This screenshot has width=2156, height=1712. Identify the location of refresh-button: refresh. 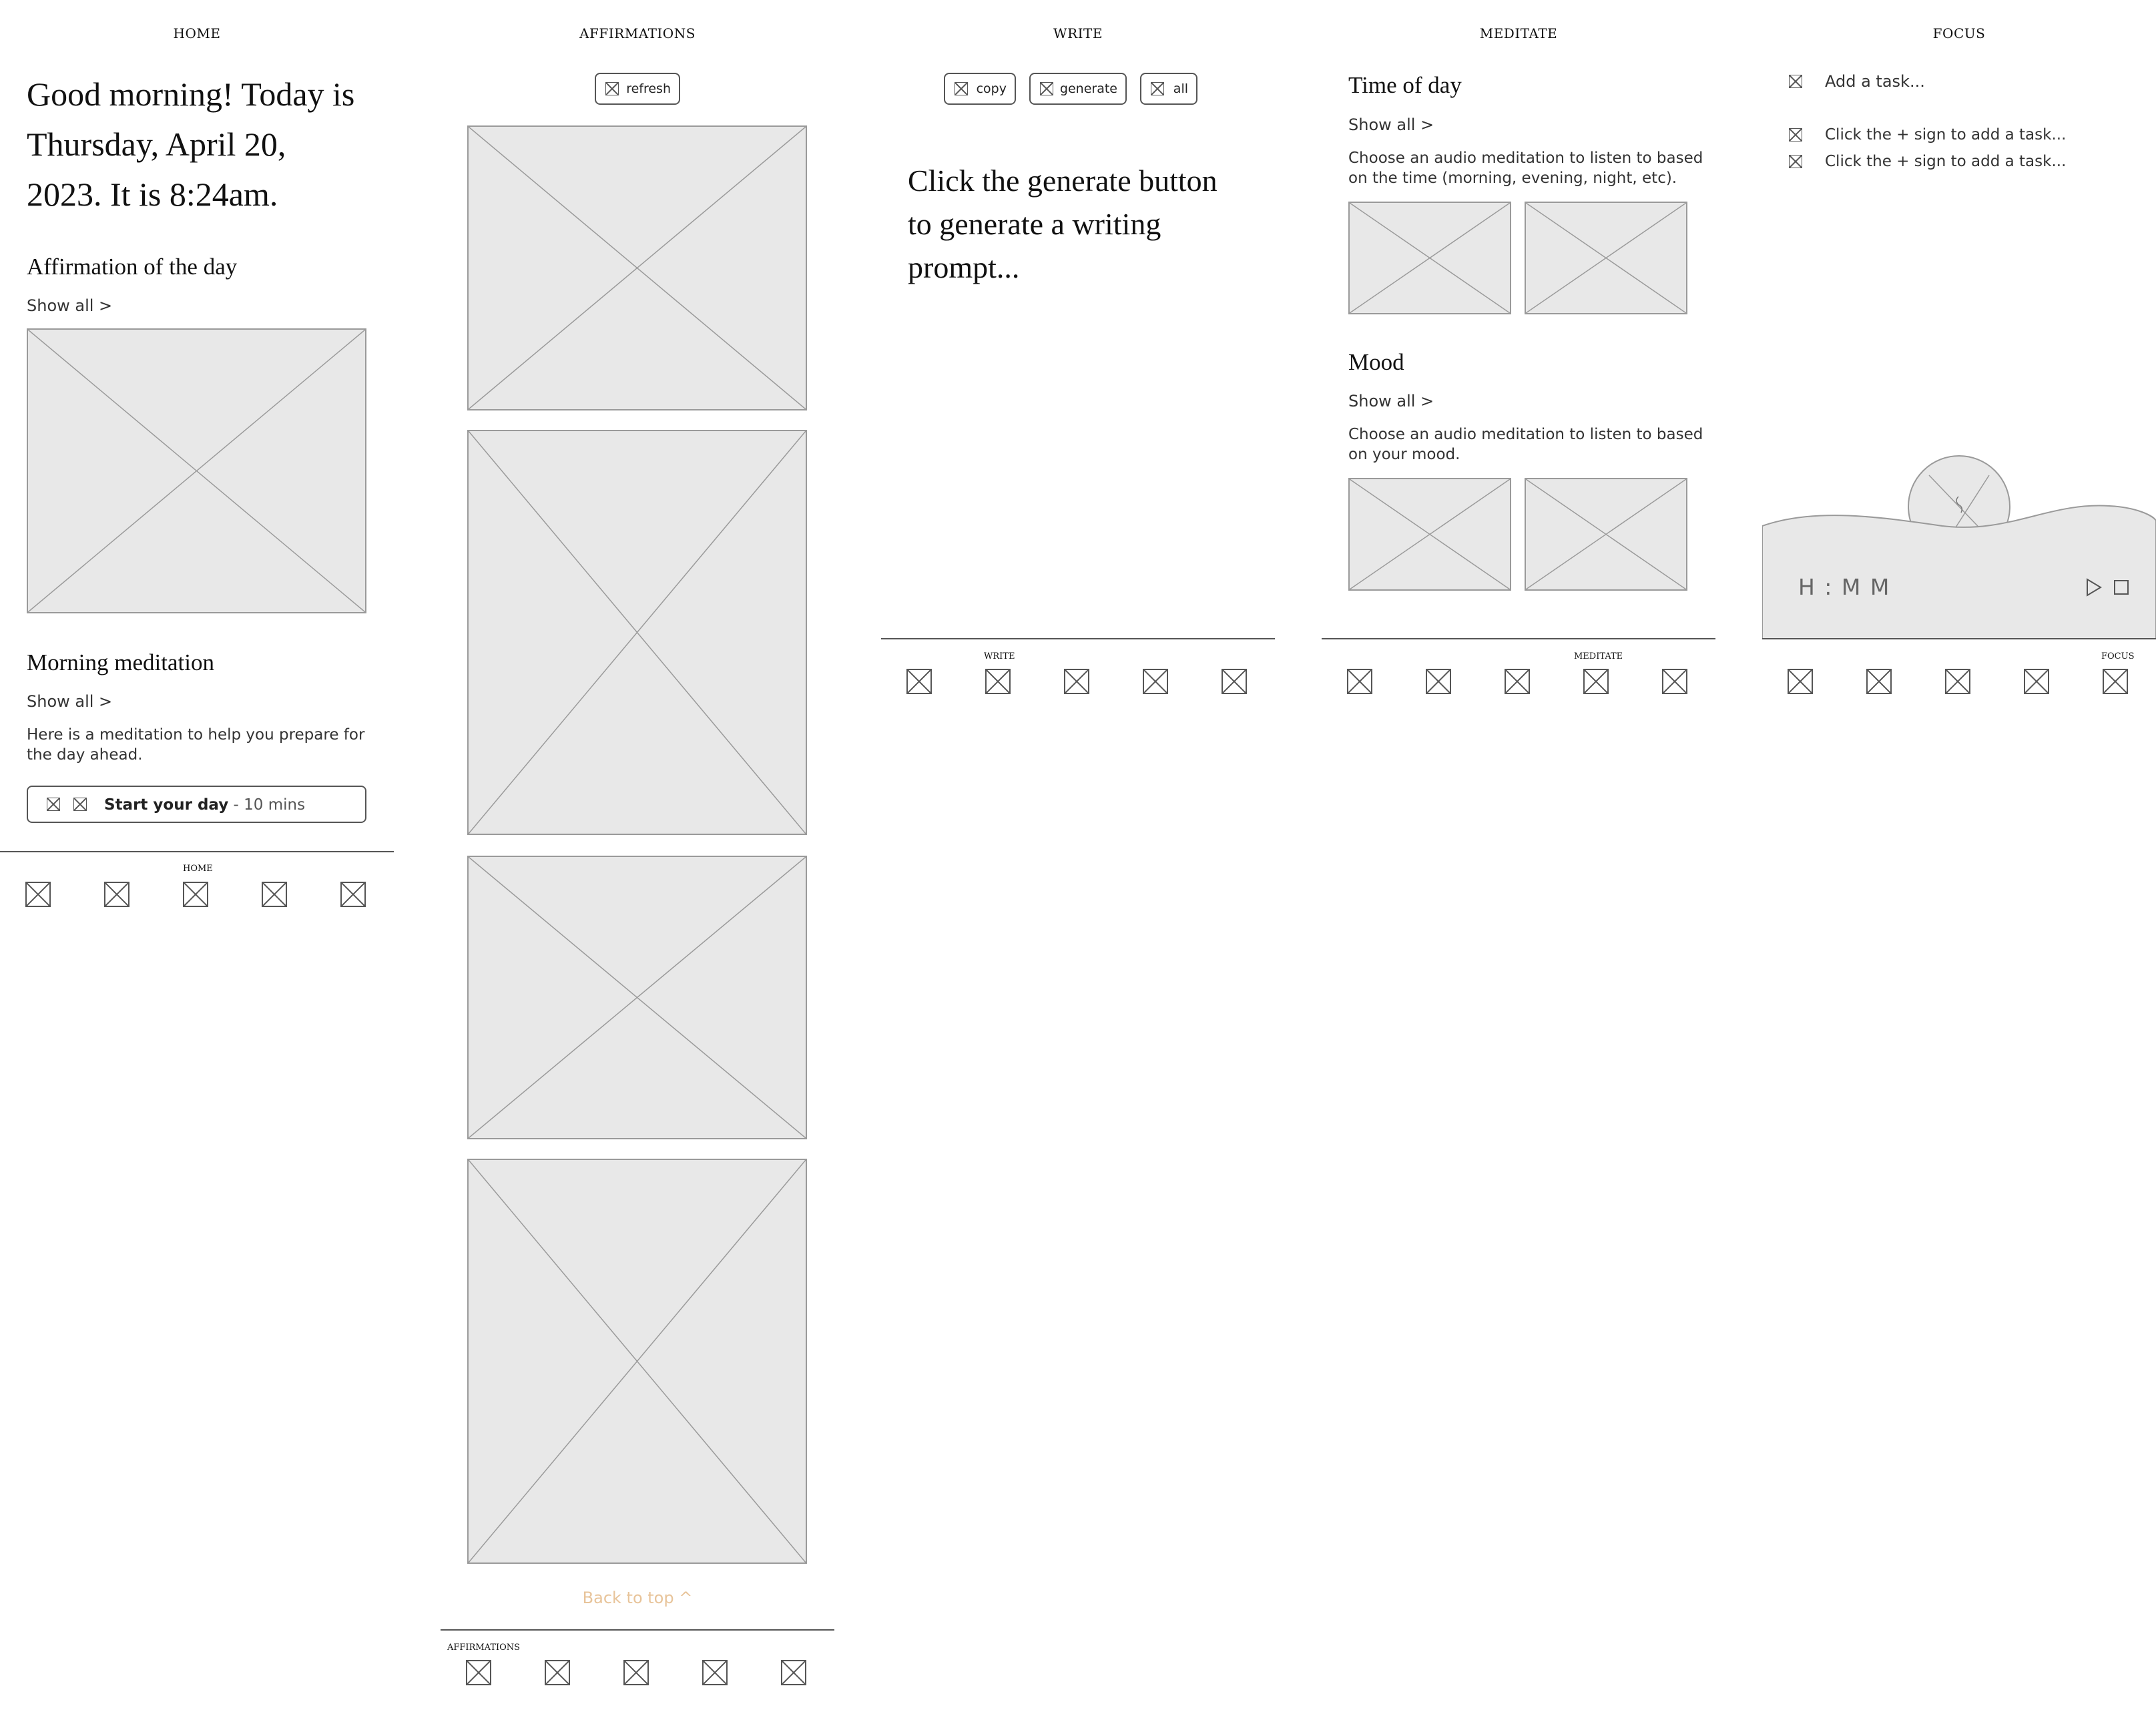
(638, 89).